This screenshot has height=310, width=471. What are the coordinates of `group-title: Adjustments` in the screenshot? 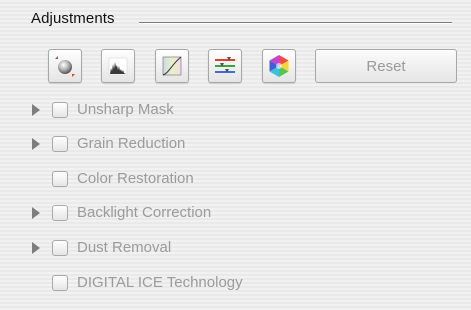 It's located at (73, 18).